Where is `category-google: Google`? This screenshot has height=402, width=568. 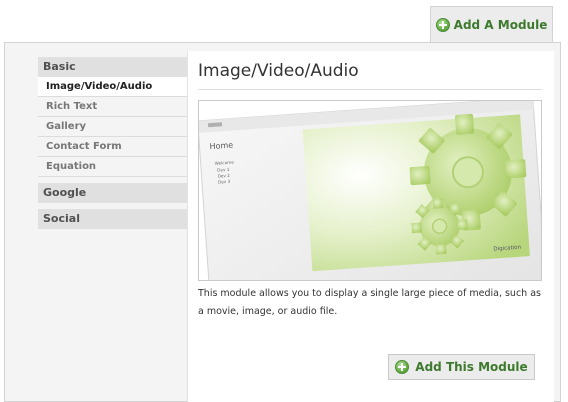 category-google: Google is located at coordinates (112, 193).